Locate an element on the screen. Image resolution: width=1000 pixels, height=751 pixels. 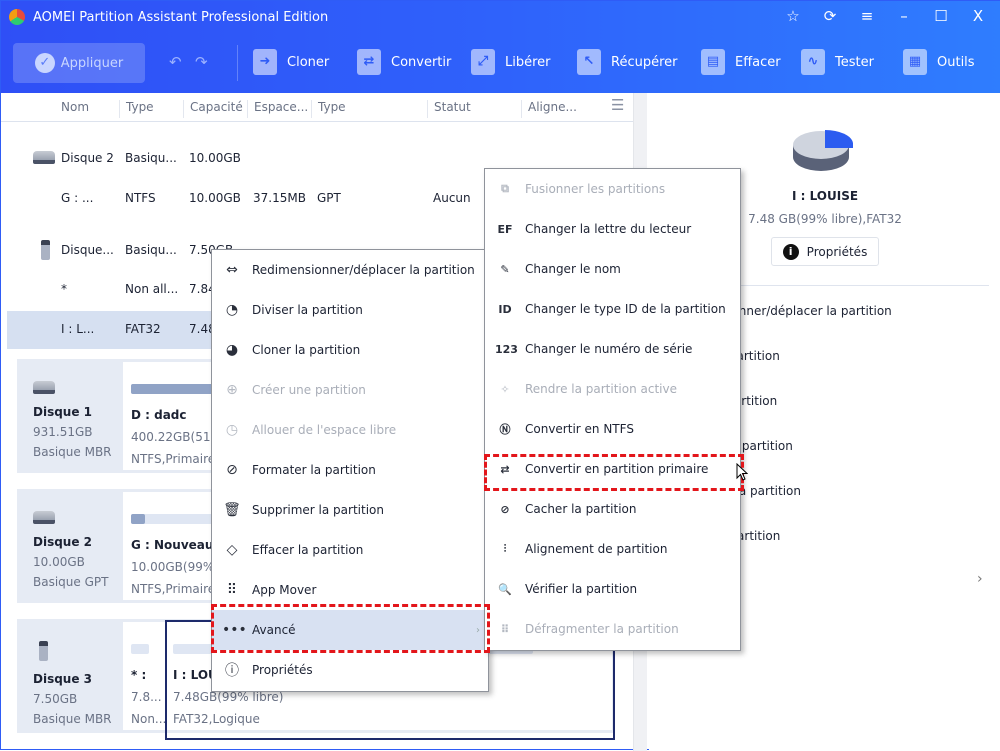
menu-item-vérifier-la-partition: 🔍 Vérifier la partition is located at coordinates (612, 589).